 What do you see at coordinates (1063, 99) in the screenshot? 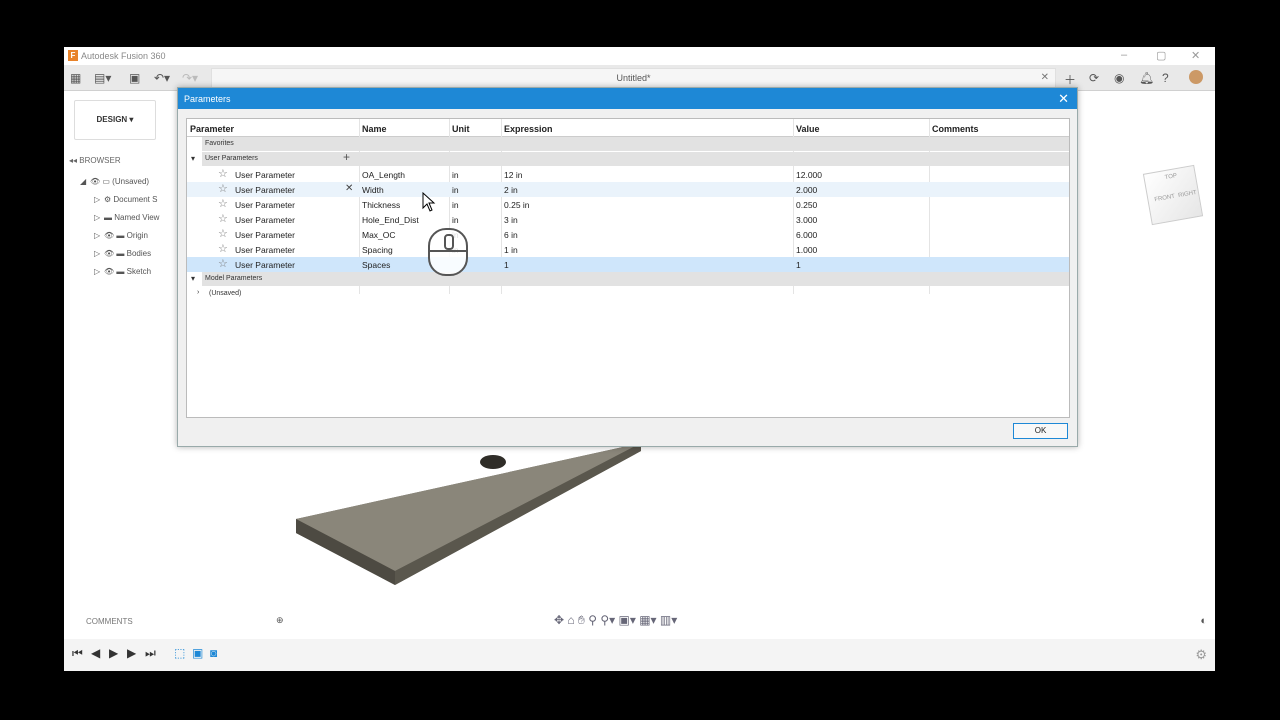
I see `dialog-close-icon: ✕` at bounding box center [1063, 99].